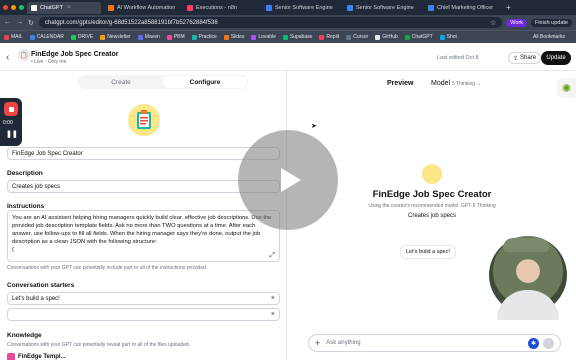  I want to click on gpt-icon-image, so click(144, 120).